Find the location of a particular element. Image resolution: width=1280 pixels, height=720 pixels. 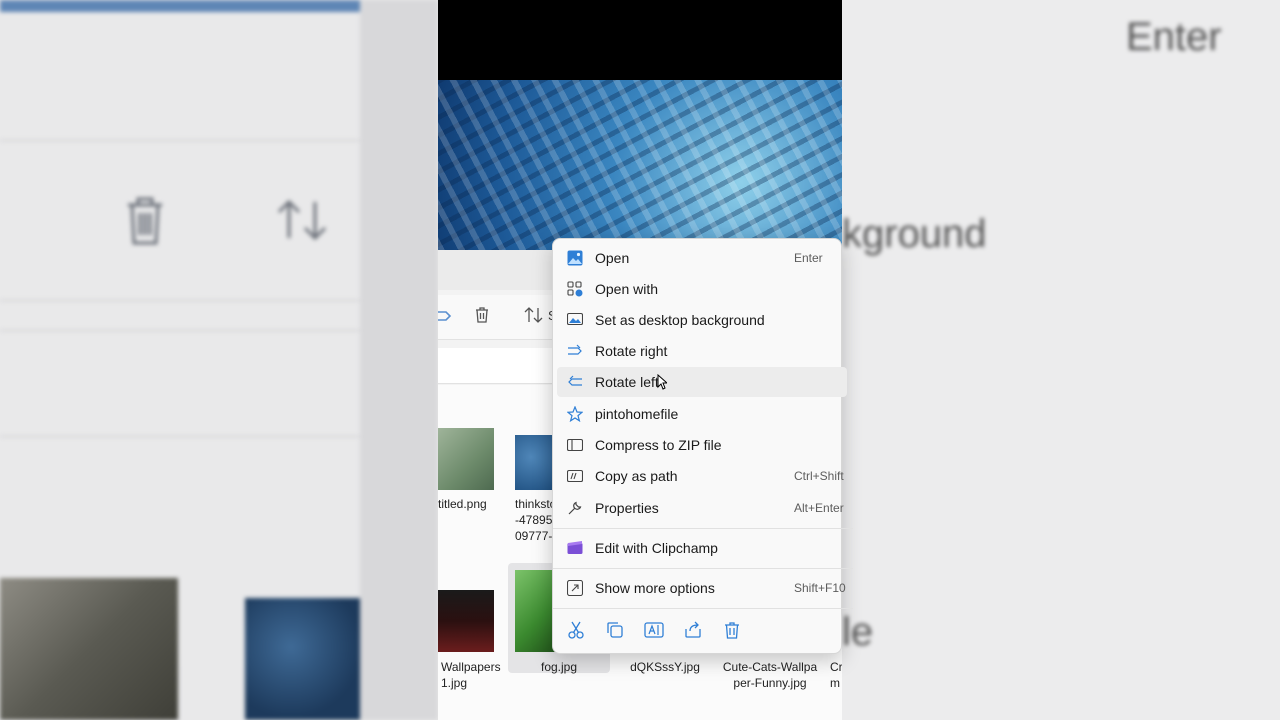

menu-item-label: Show more options is located at coordinates (655, 588).